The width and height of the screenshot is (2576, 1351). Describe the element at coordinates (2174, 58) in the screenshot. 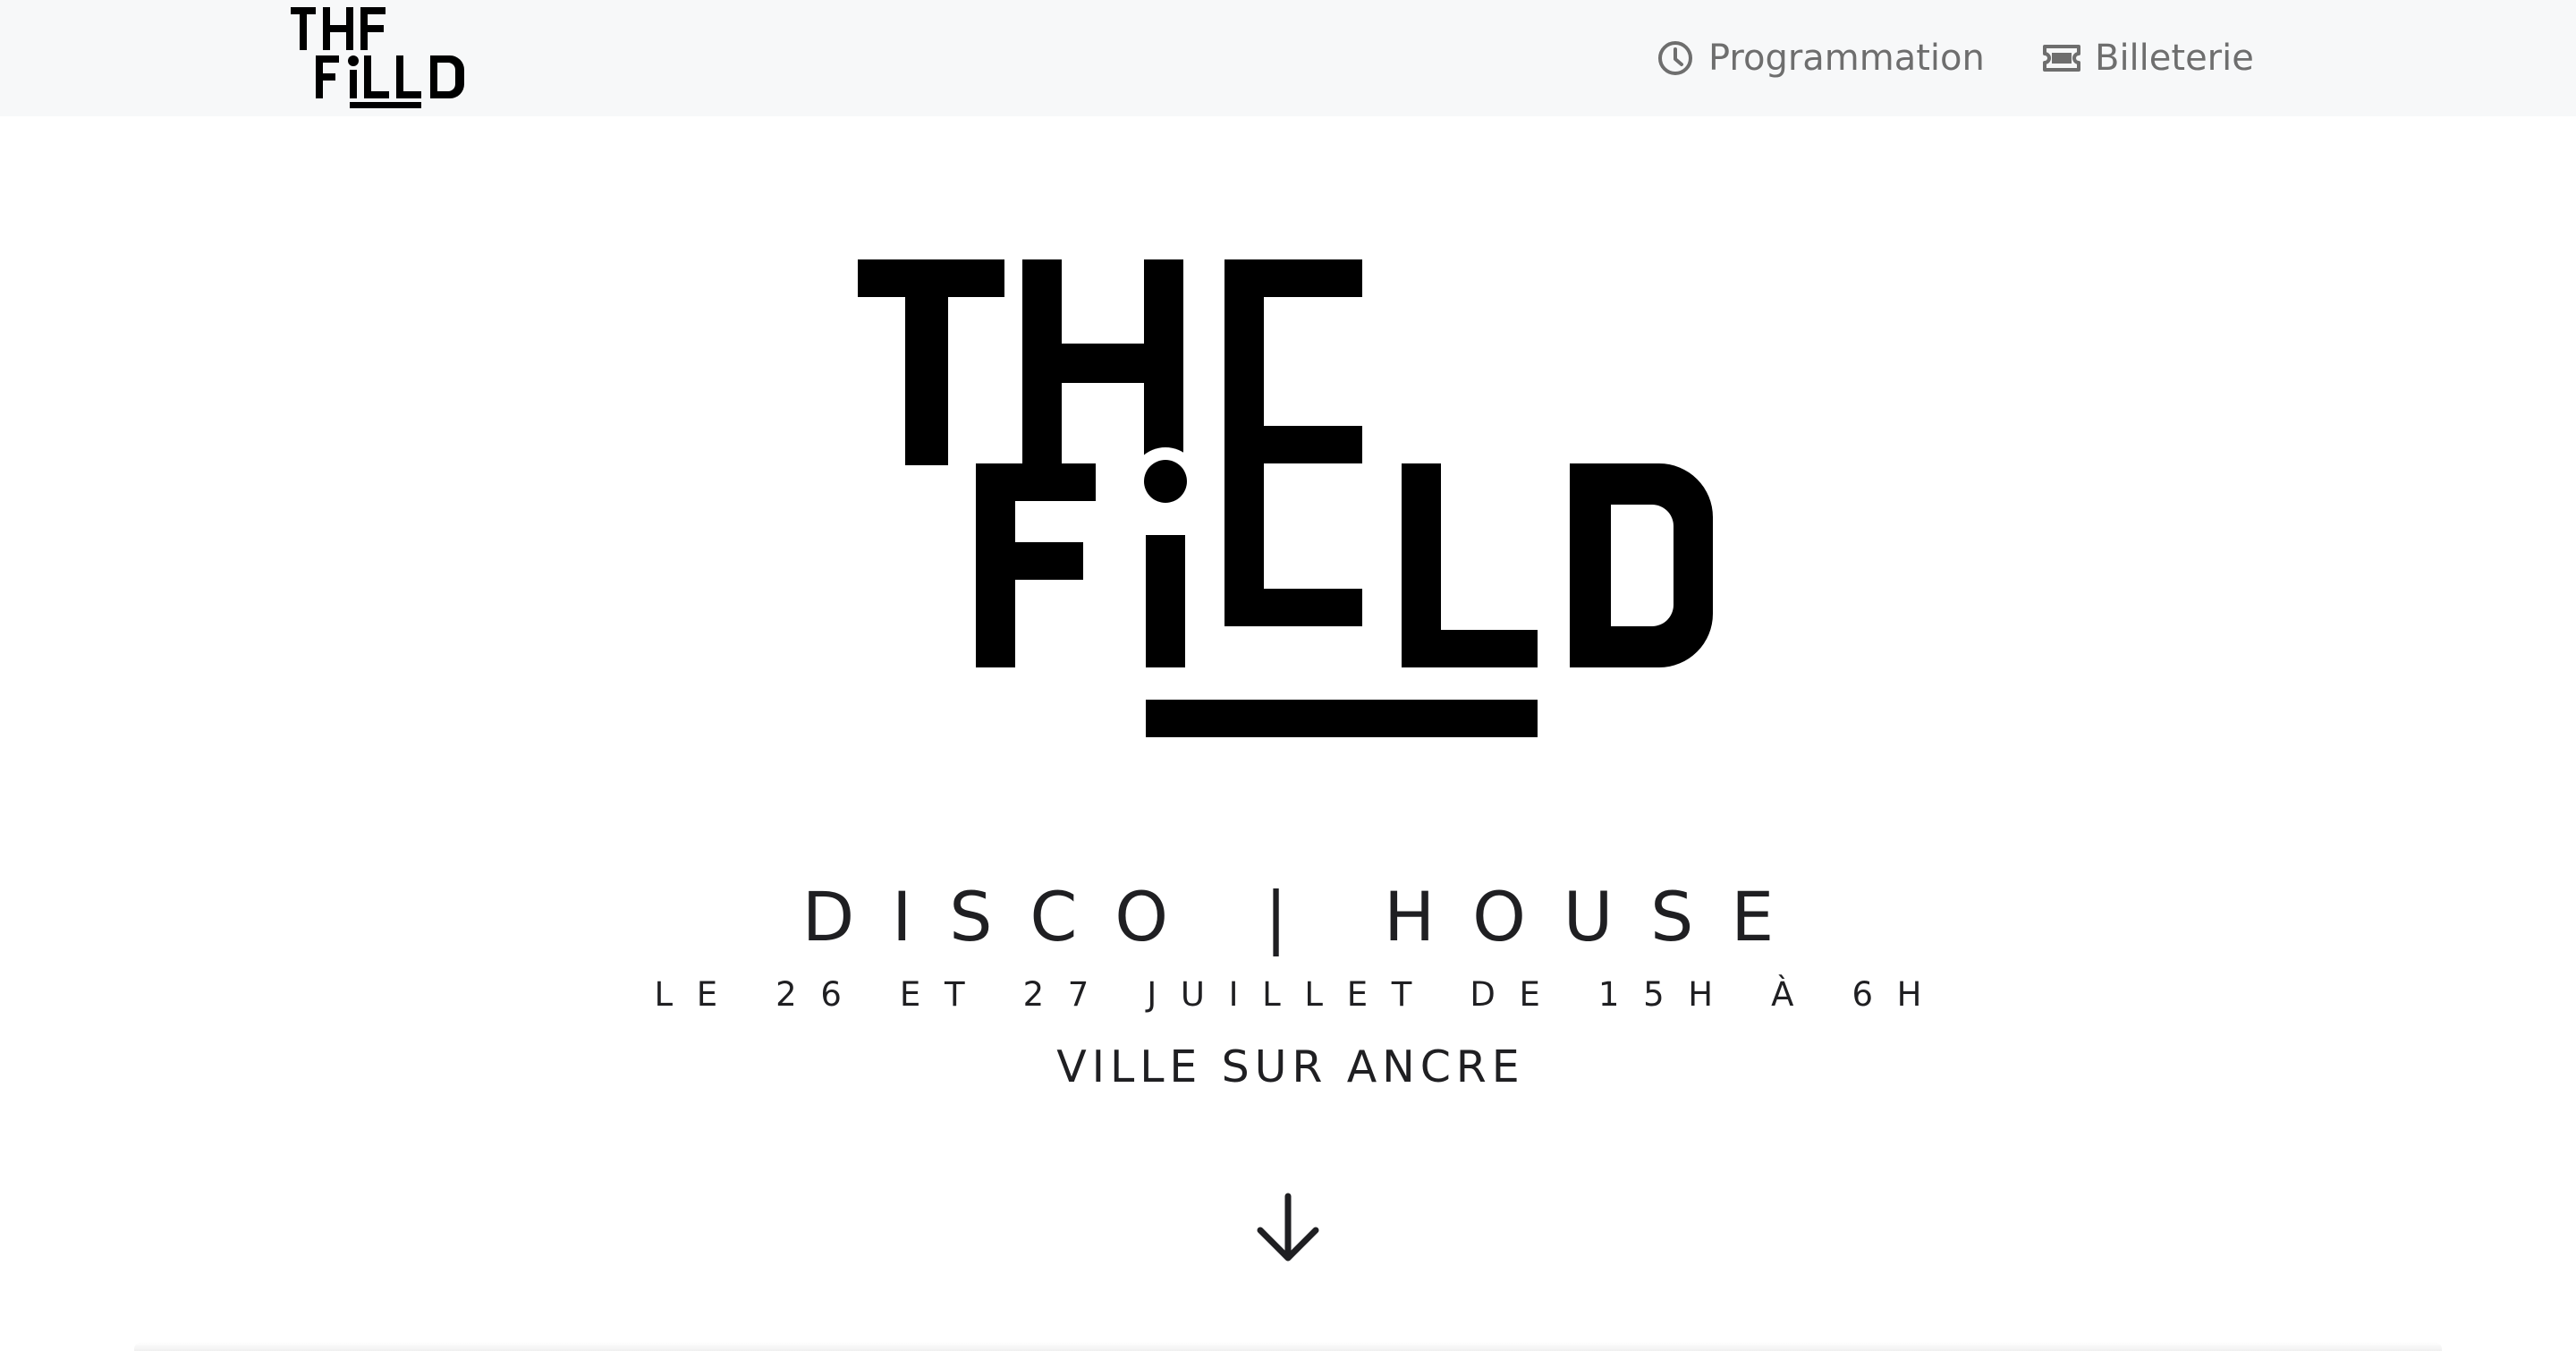

I see `nav-link-label: Billeterie` at that location.